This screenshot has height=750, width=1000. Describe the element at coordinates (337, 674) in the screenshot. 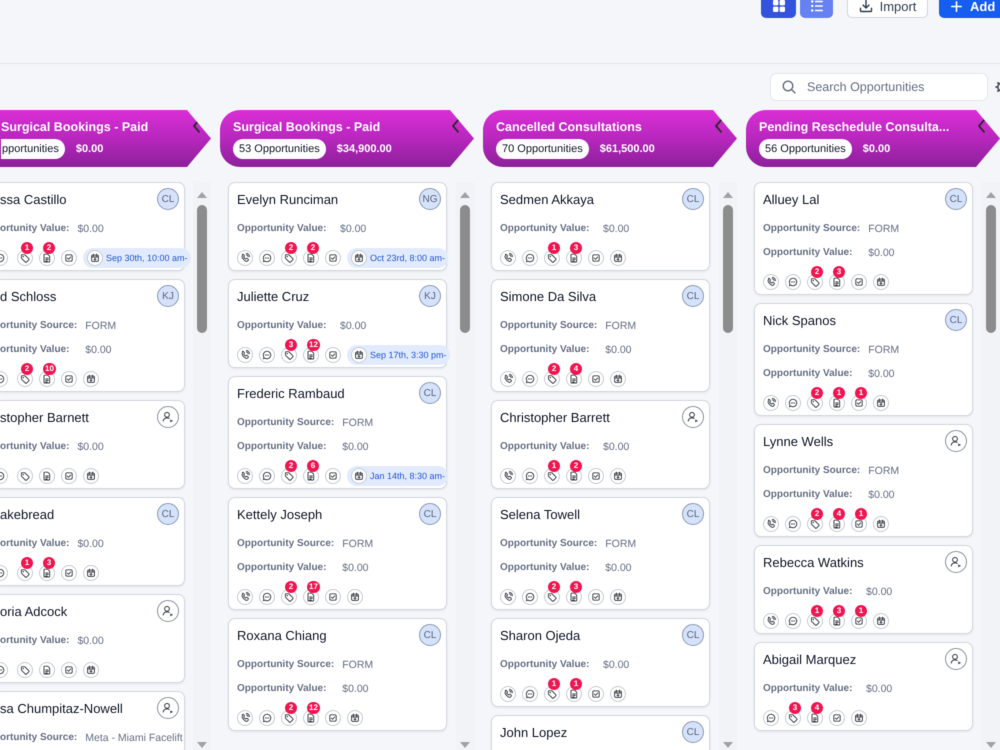

I see `opportunity-card: Roxana Chiang CL Opportunity Source: FORM Opportunity Value: $0.00 2 12` at that location.